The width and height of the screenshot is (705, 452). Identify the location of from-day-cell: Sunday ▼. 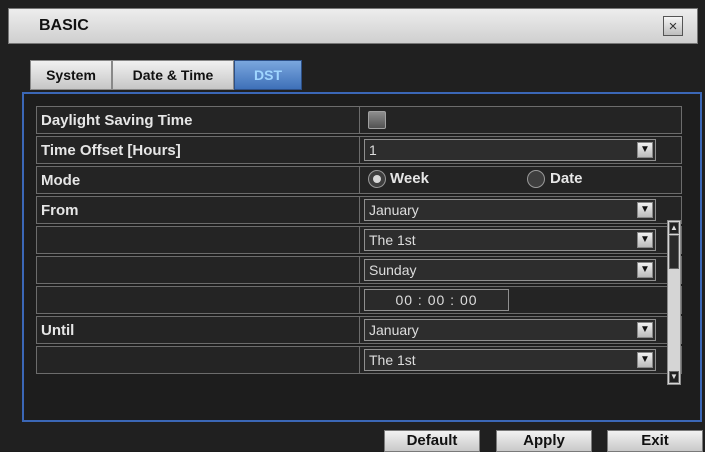
(521, 270).